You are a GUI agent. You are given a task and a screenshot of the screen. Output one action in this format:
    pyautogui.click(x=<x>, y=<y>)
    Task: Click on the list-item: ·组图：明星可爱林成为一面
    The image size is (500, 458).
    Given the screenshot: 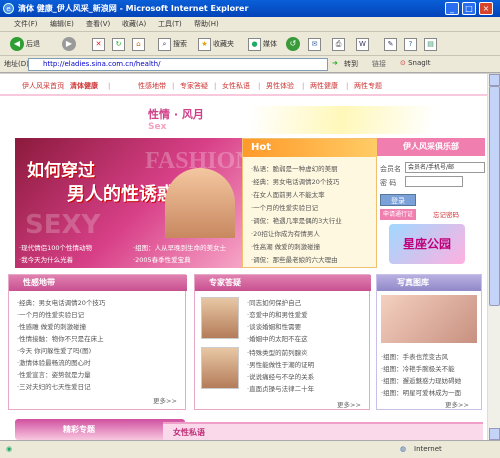 What is the action you would take?
    pyautogui.click(x=421, y=392)
    